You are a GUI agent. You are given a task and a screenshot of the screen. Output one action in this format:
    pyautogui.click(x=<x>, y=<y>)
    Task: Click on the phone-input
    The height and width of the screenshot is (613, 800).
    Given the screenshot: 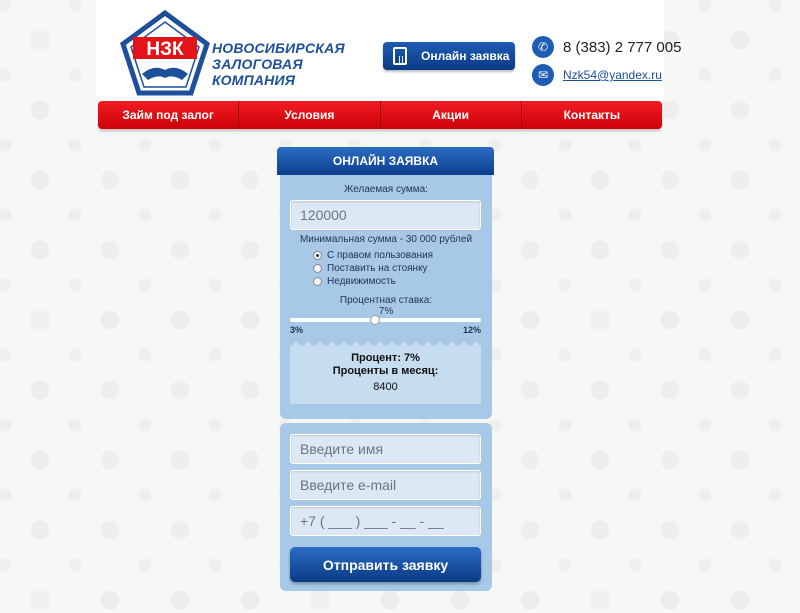 What is the action you would take?
    pyautogui.click(x=385, y=521)
    